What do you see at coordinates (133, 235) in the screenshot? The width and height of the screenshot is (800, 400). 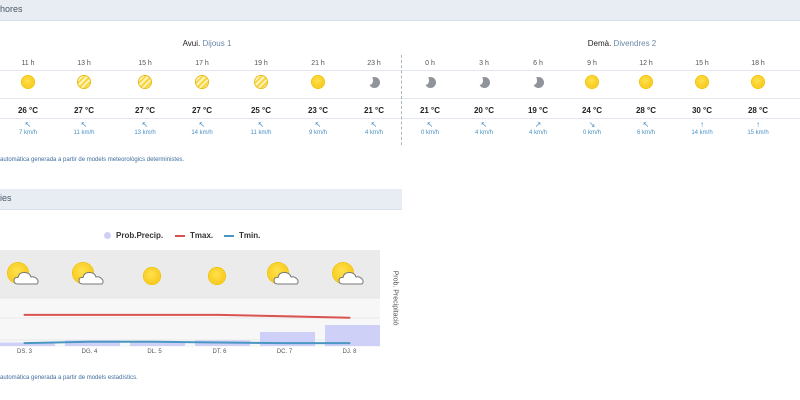 I see `legend-precip: Prob.Precip.` at bounding box center [133, 235].